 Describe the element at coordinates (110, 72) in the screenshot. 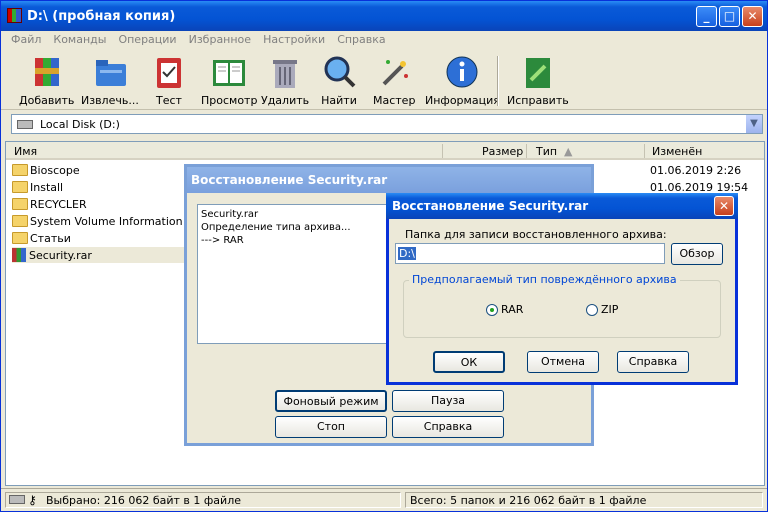

I see `extract-folder-icon` at that location.